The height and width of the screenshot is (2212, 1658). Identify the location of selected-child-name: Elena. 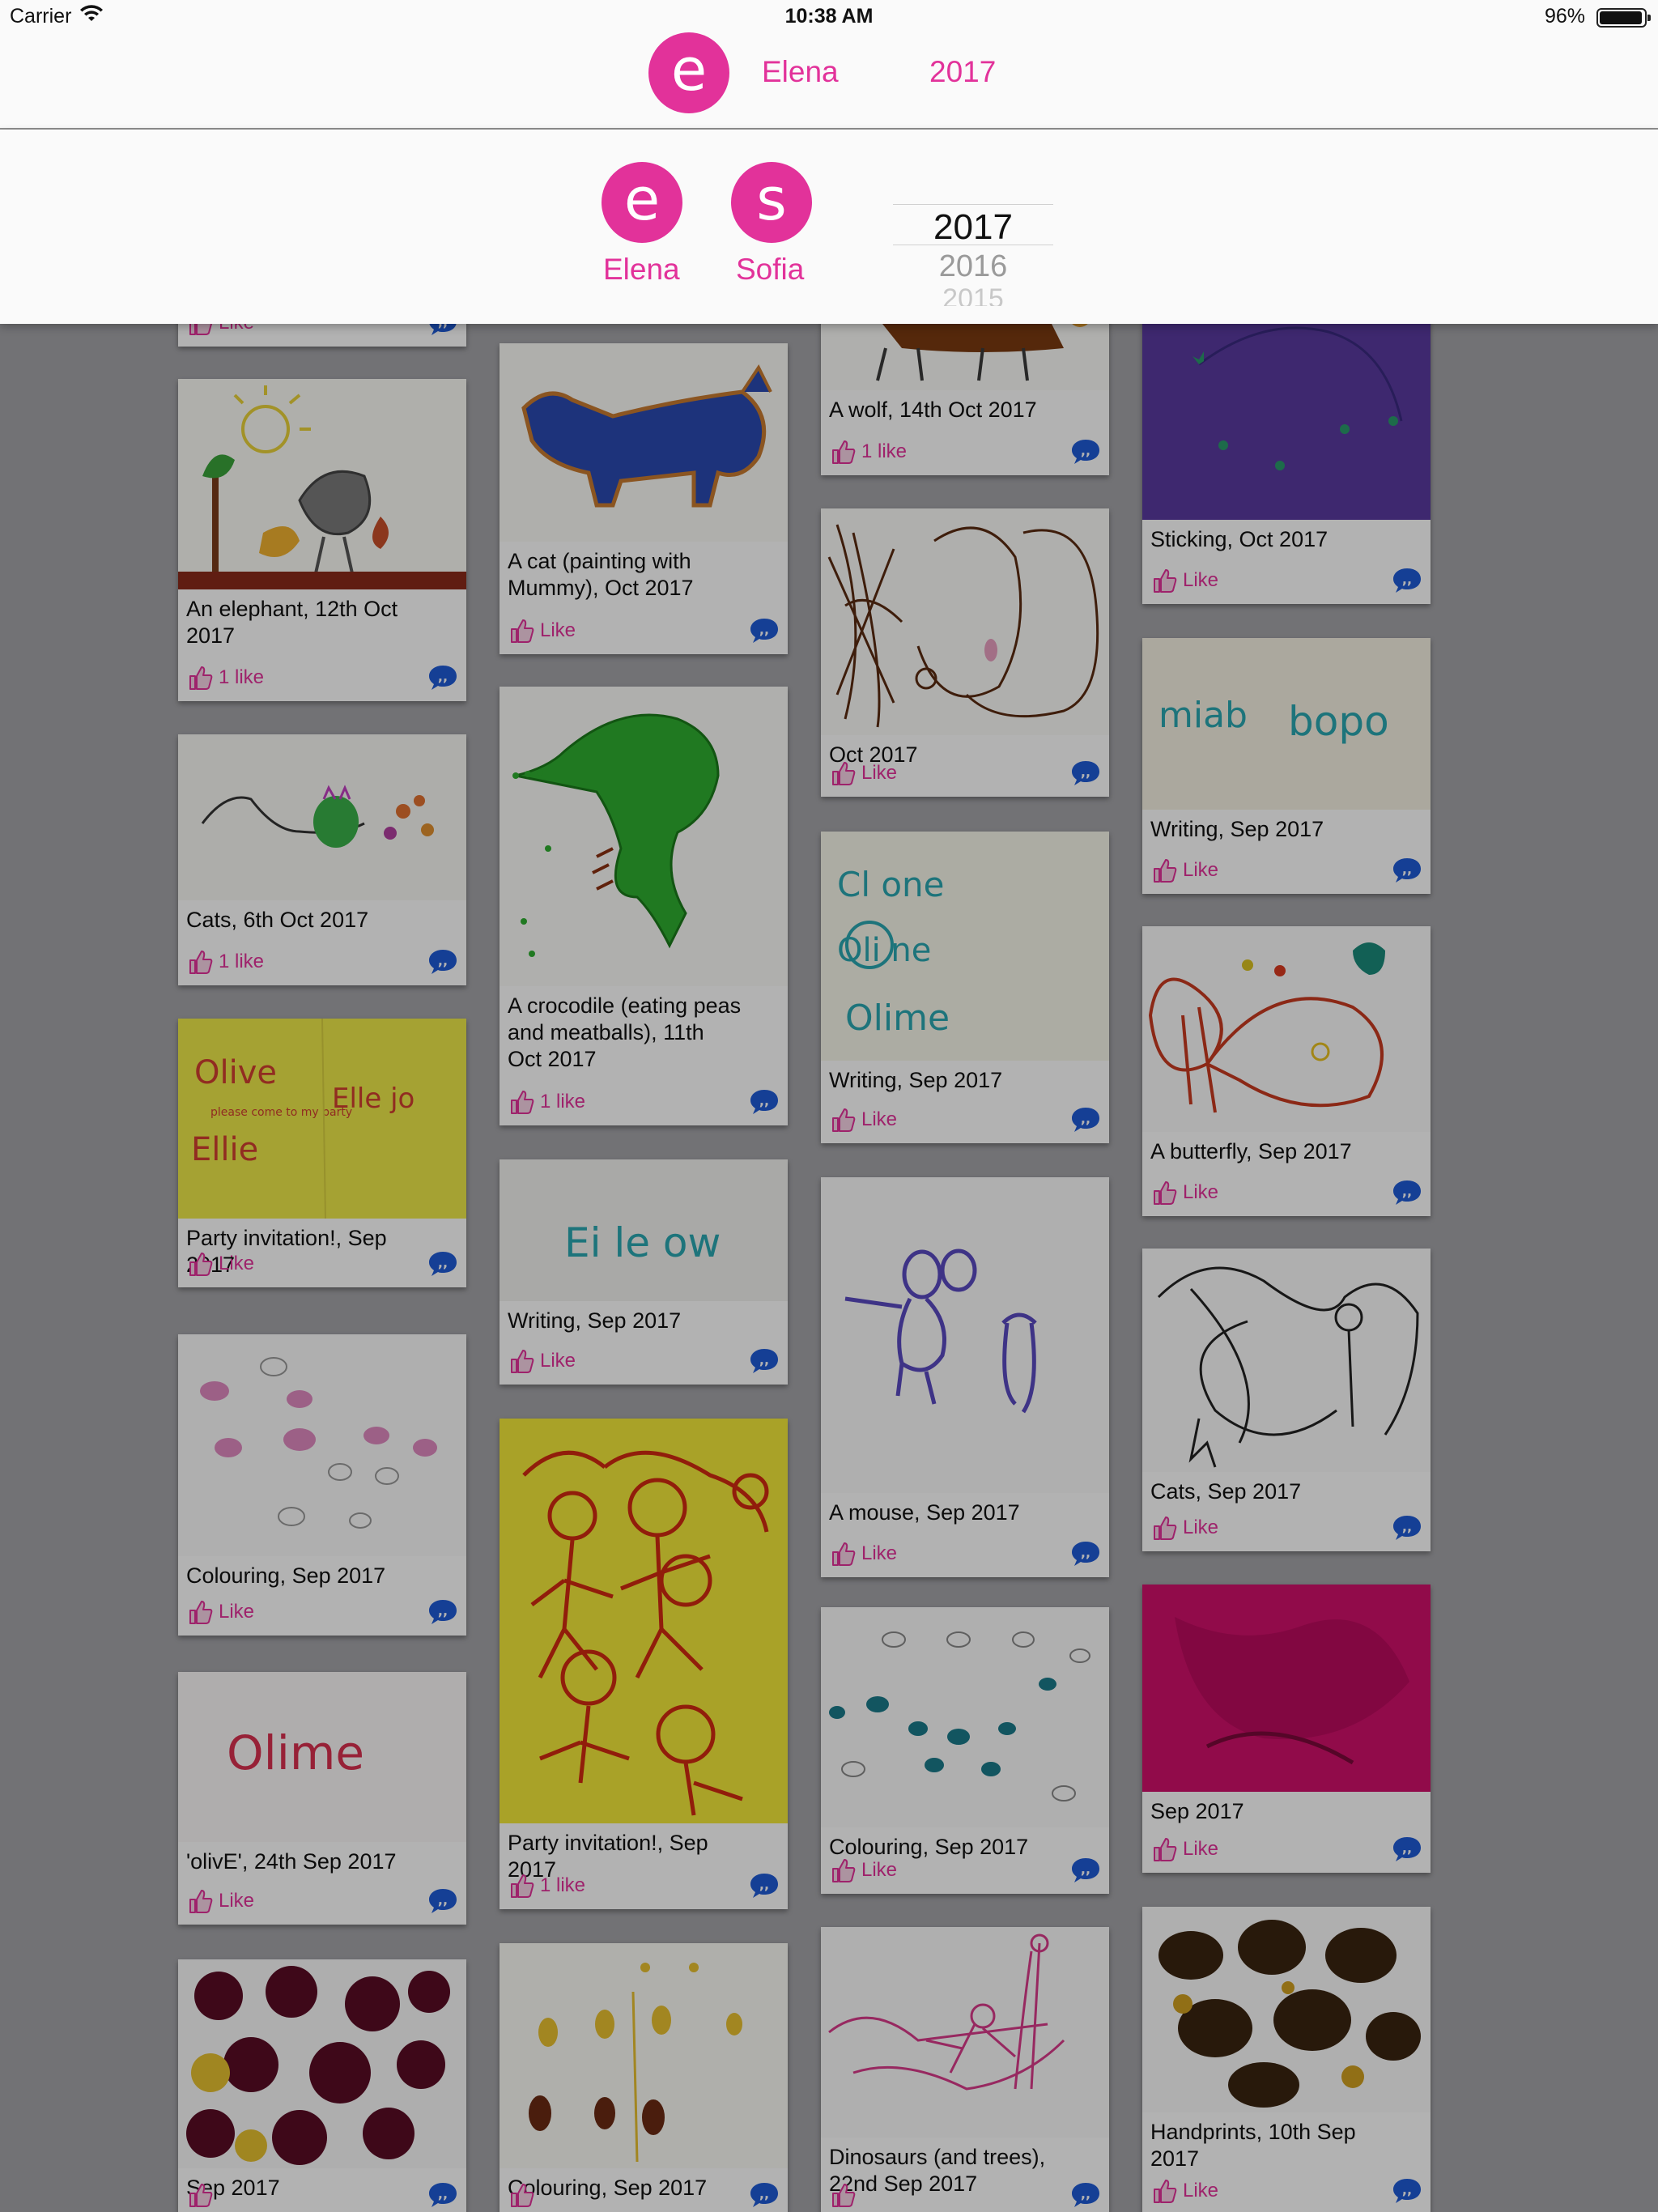
(800, 72).